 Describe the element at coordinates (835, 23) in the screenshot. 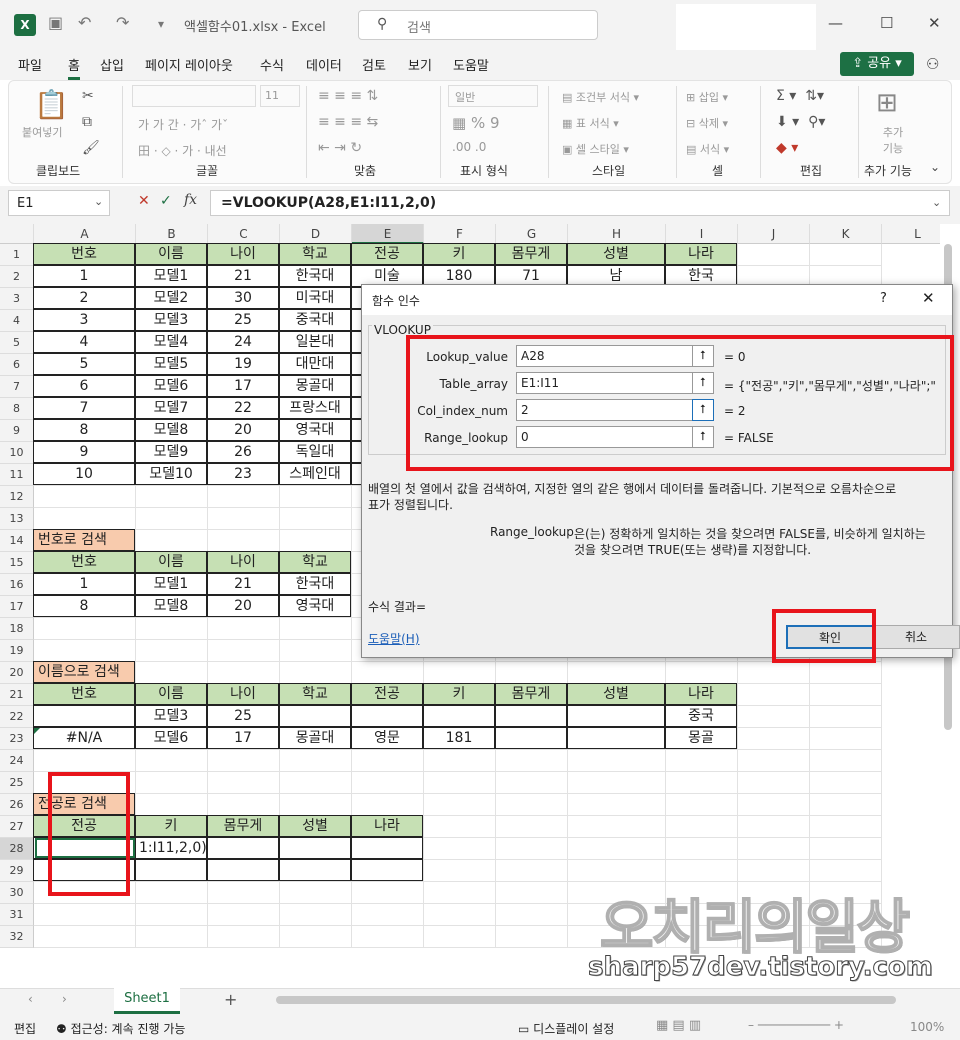

I see `minimize-icon: —` at that location.